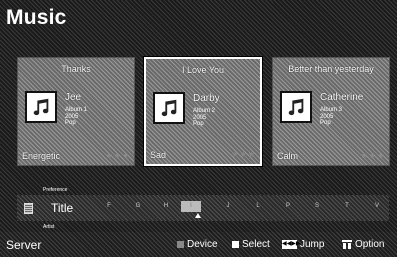 This screenshot has height=257, width=397. What do you see at coordinates (76, 117) in the screenshot?
I see `track-meta: Album 1 2005 Pop` at bounding box center [76, 117].